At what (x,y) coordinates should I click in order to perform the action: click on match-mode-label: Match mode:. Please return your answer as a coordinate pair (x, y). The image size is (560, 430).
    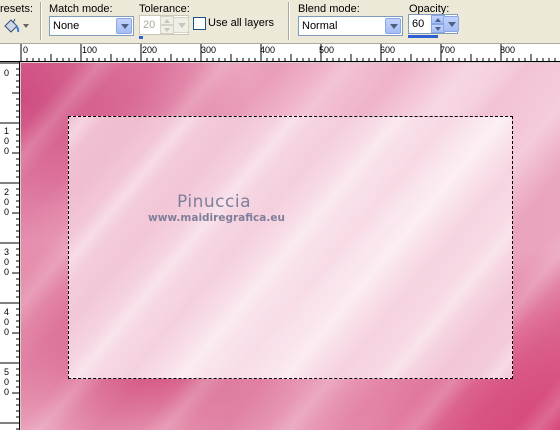
    Looking at the image, I should click on (81, 9).